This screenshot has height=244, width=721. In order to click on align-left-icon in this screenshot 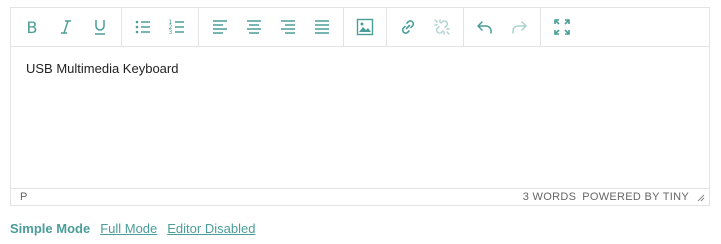, I will do `click(220, 27)`.